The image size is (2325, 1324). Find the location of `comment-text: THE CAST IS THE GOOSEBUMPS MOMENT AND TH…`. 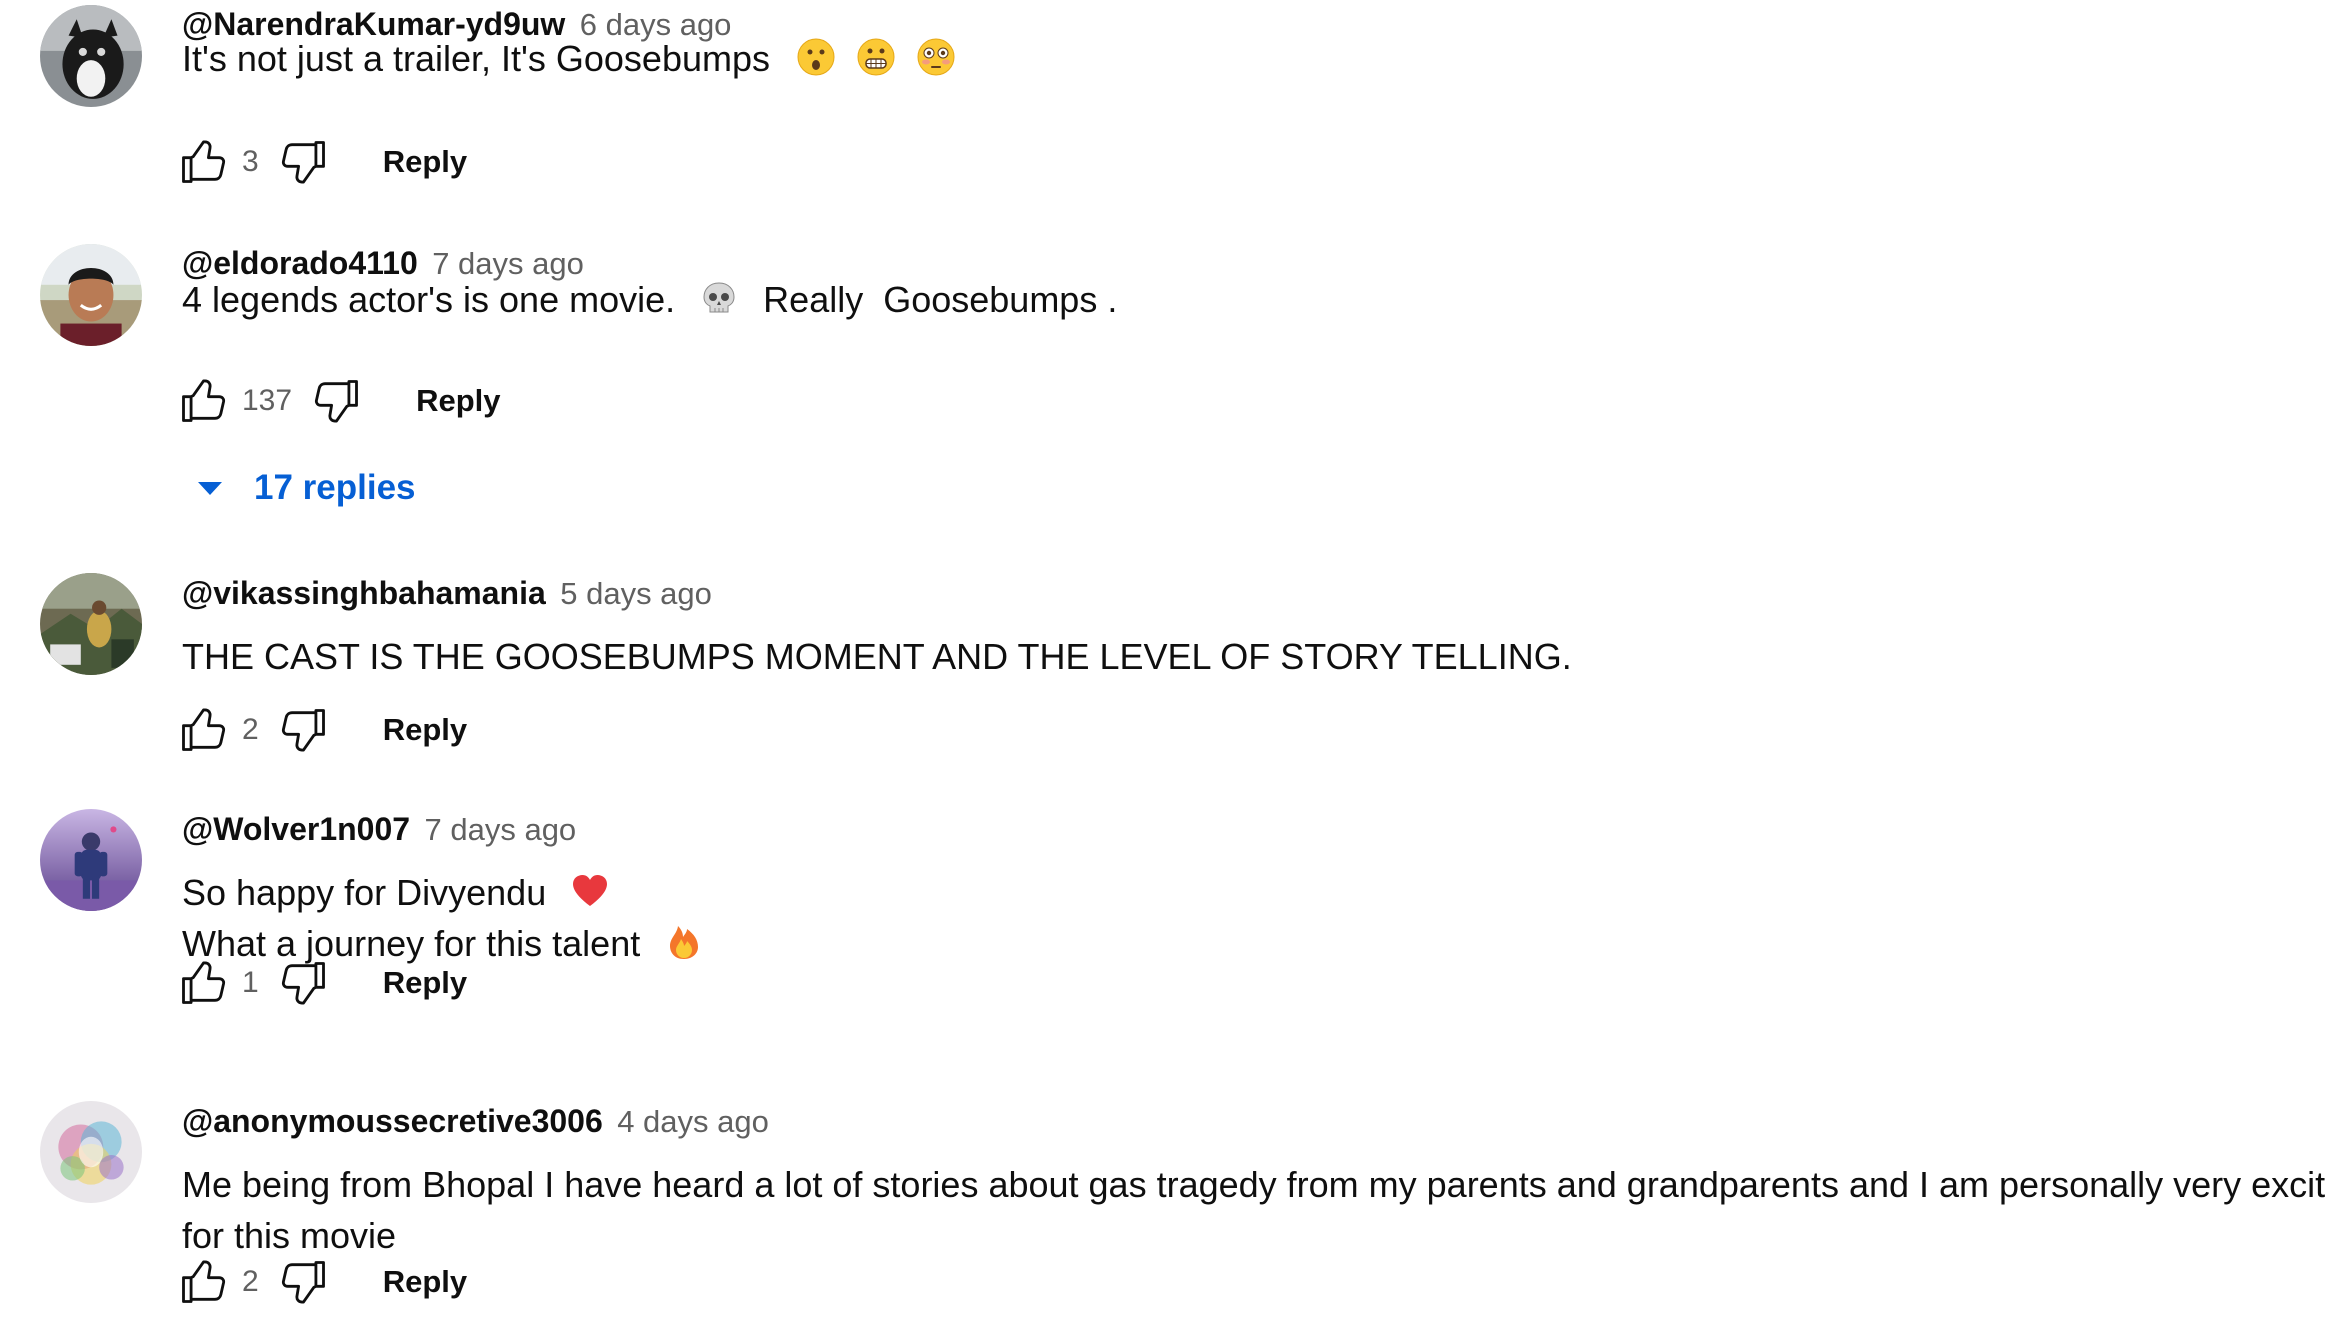

comment-text: THE CAST IS THE GOOSEBUMPS MOMENT AND TH… is located at coordinates (877, 656).